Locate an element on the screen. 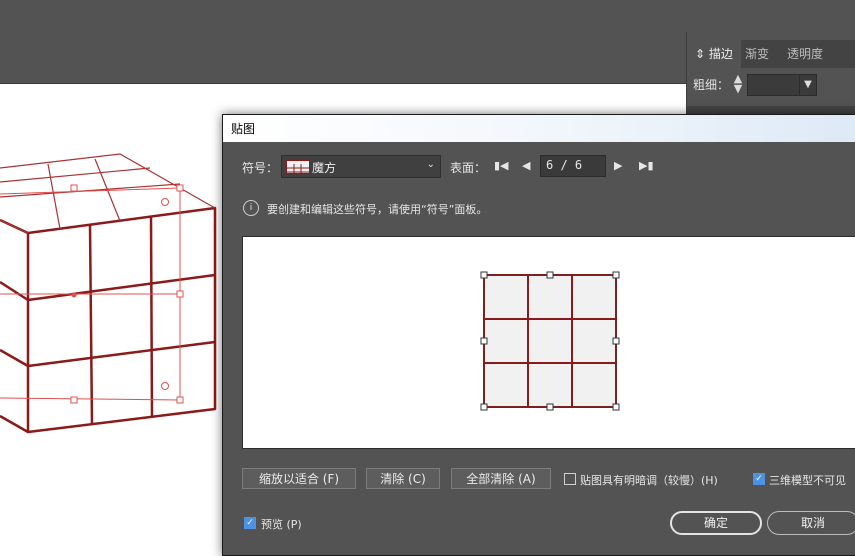  symbol-label: 符号： is located at coordinates (260, 168).